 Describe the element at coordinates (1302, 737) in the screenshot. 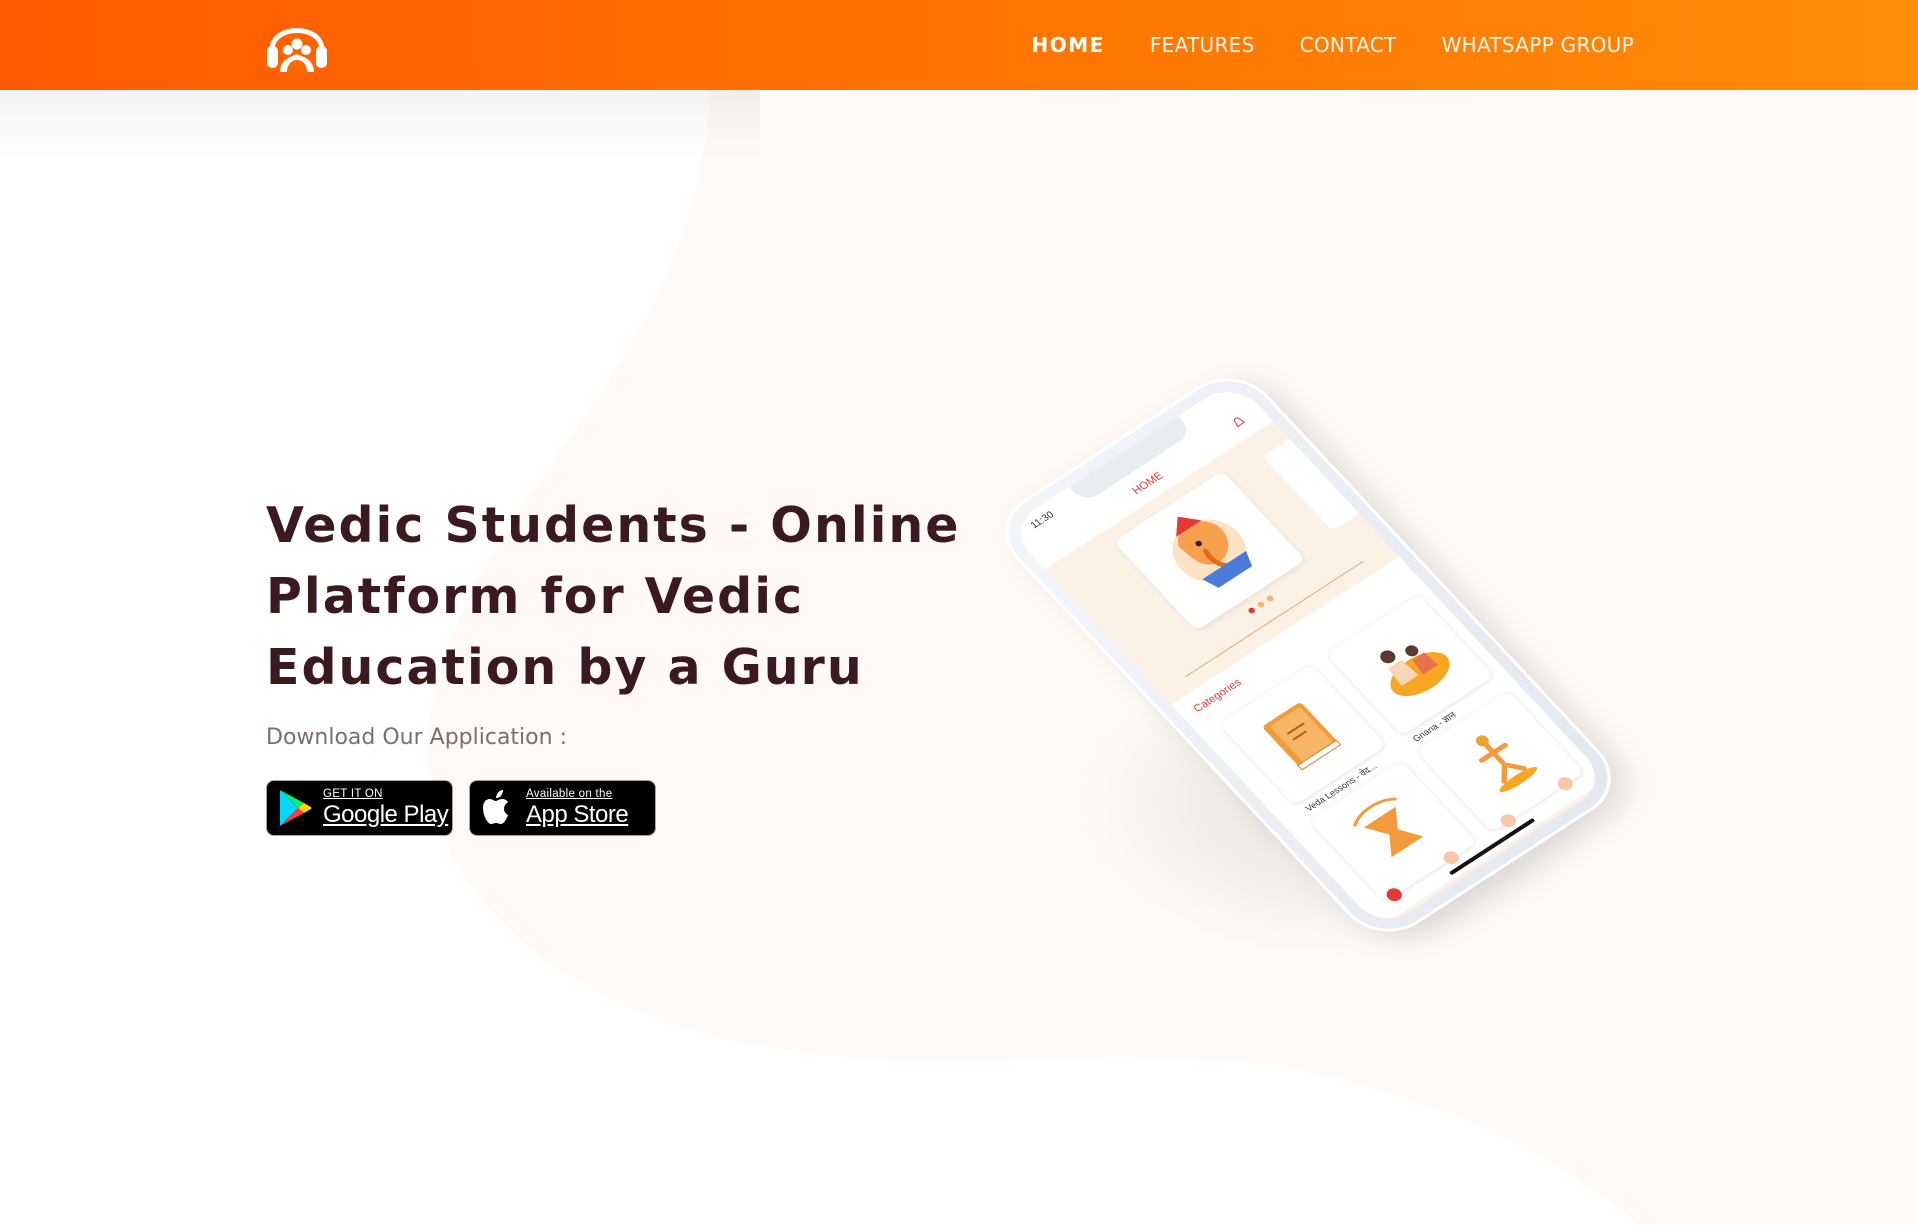

I see `book-illustration-icon` at that location.